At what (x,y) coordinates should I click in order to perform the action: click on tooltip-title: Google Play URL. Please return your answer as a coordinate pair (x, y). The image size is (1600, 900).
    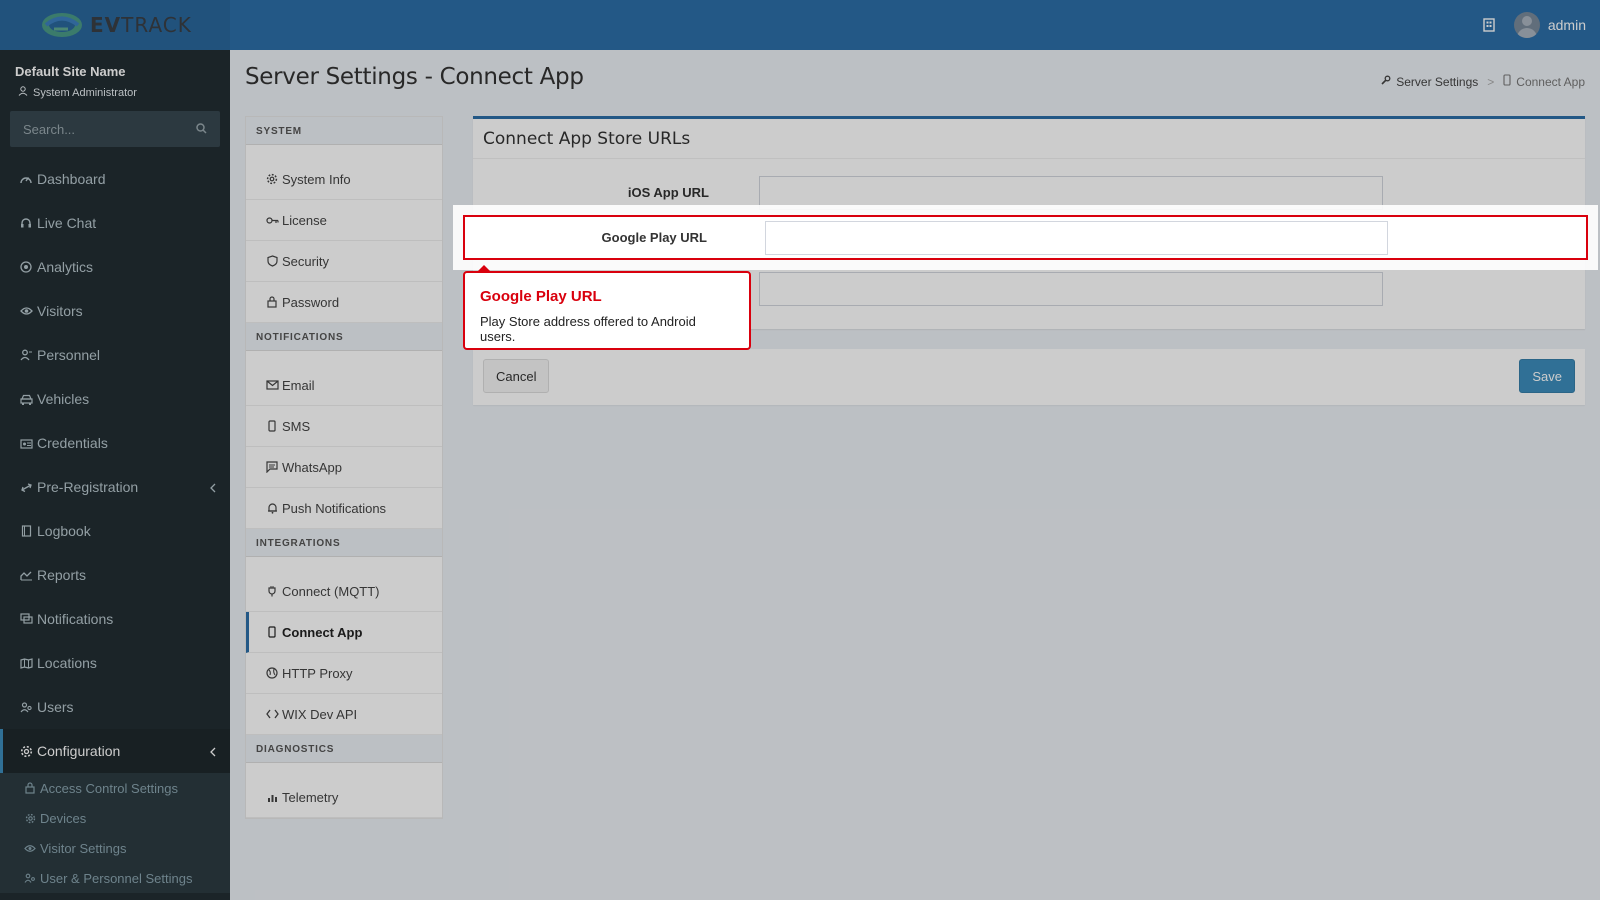
    Looking at the image, I should click on (541, 296).